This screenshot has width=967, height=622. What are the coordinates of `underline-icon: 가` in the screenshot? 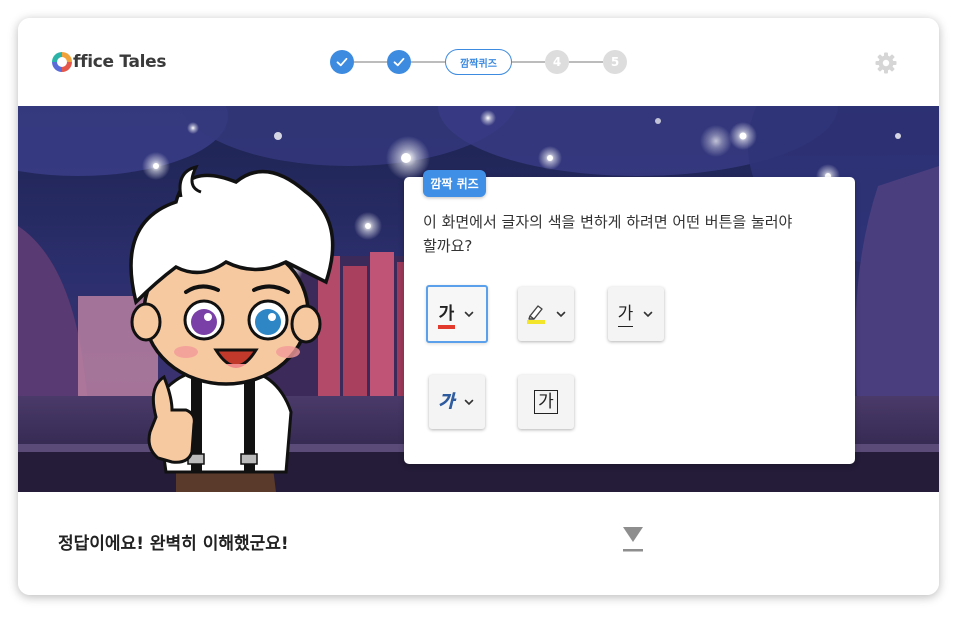 It's located at (625, 315).